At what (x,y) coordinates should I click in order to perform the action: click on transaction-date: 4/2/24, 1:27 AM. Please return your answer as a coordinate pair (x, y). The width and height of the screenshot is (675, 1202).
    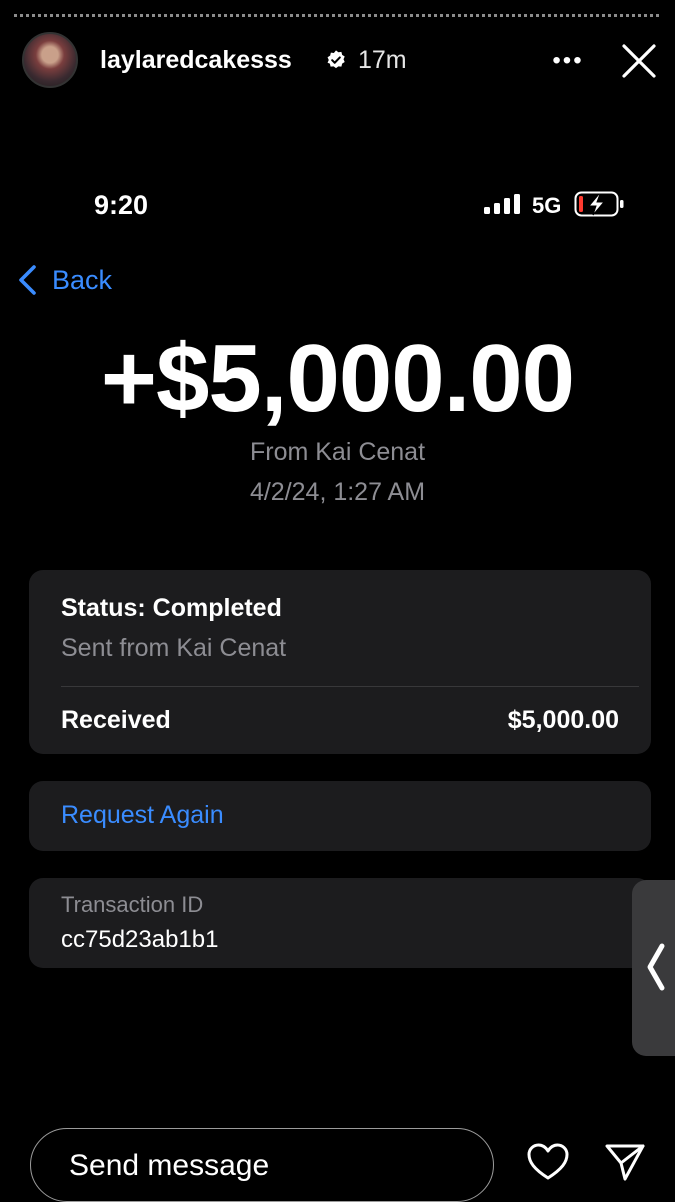
    Looking at the image, I should click on (337, 492).